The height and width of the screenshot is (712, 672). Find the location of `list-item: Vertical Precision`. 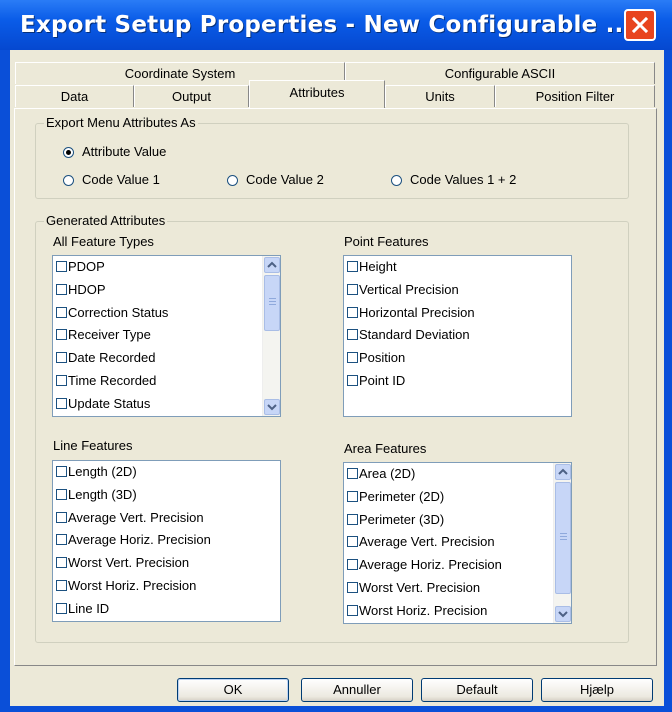

list-item: Vertical Precision is located at coordinates (457, 290).